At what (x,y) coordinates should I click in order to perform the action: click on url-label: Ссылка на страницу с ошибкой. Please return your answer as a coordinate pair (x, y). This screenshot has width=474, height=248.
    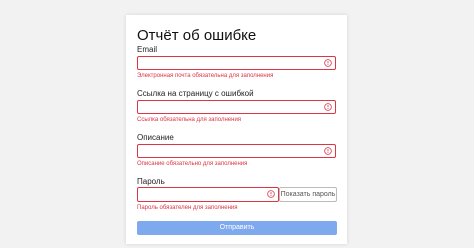
    Looking at the image, I should click on (195, 93).